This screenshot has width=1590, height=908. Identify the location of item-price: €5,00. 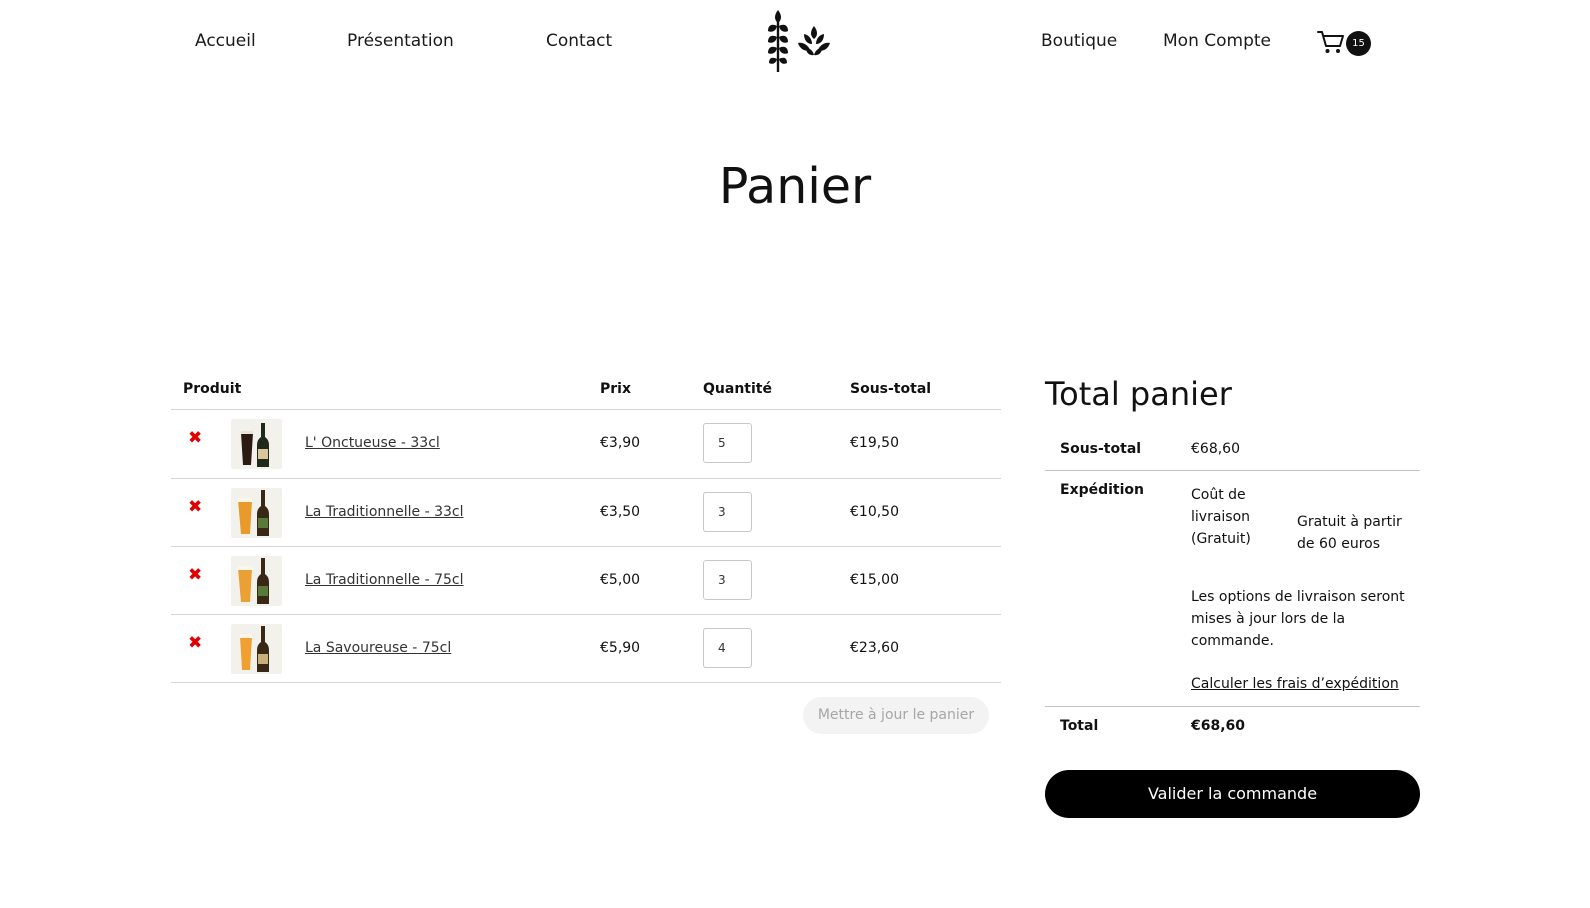
(620, 580).